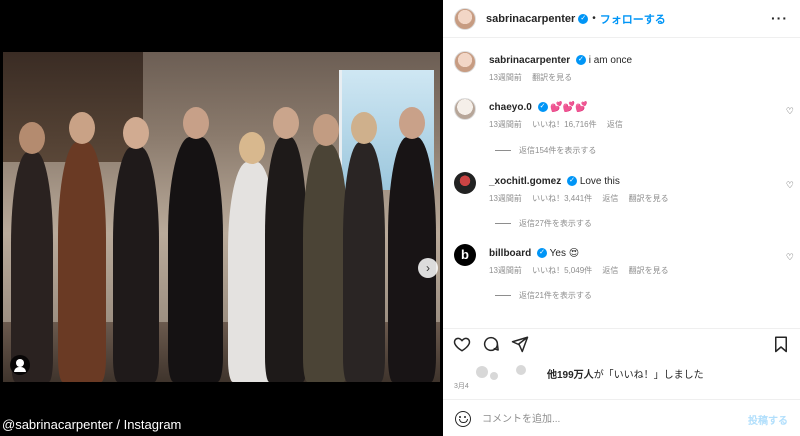 The height and width of the screenshot is (436, 800). I want to click on share-send-icon, so click(520, 344).